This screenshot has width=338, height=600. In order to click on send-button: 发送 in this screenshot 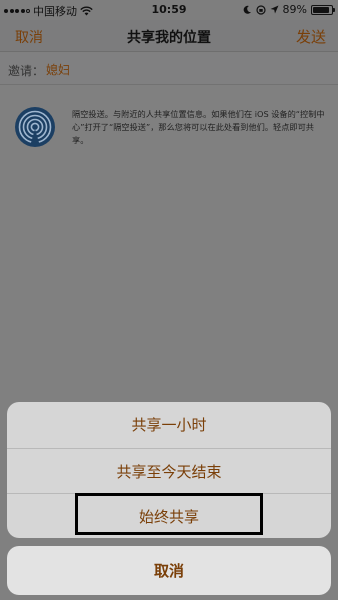, I will do `click(311, 36)`.